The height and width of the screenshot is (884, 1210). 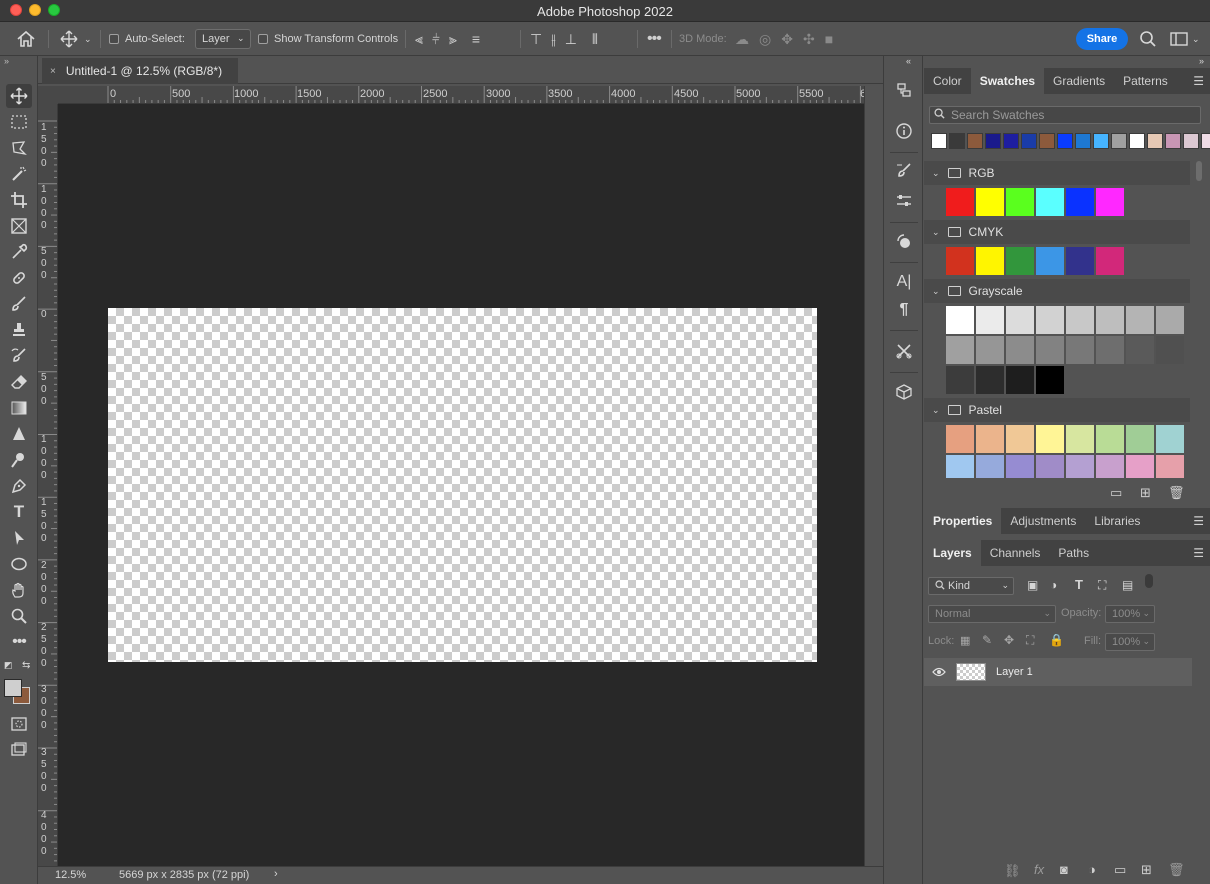 What do you see at coordinates (19, 226) in the screenshot?
I see `frame-tool-icon` at bounding box center [19, 226].